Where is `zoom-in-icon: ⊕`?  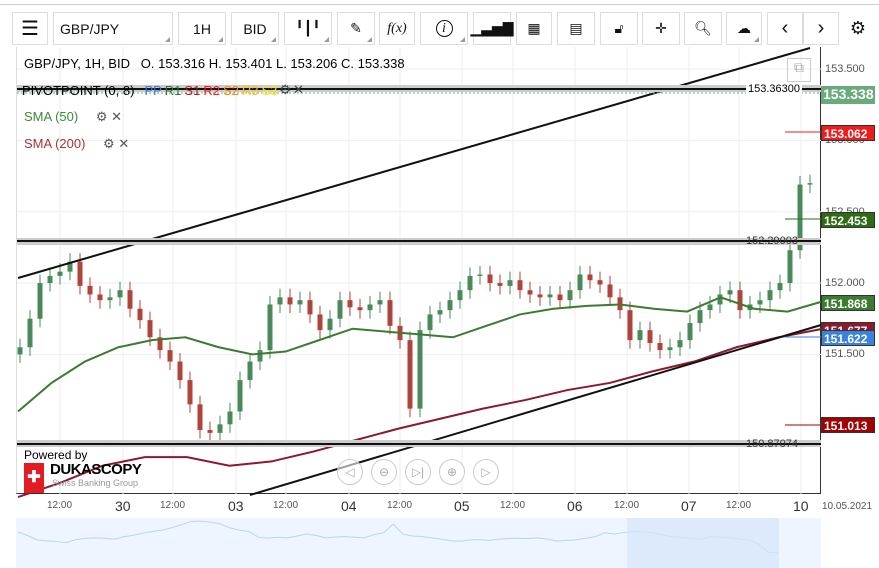 zoom-in-icon: ⊕ is located at coordinates (452, 472).